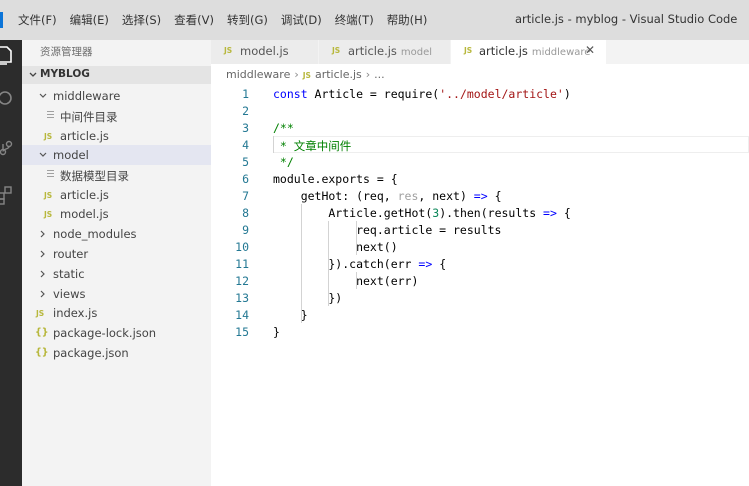 Image resolution: width=749 pixels, height=486 pixels. I want to click on tree-item-label: model.js, so click(84, 214).